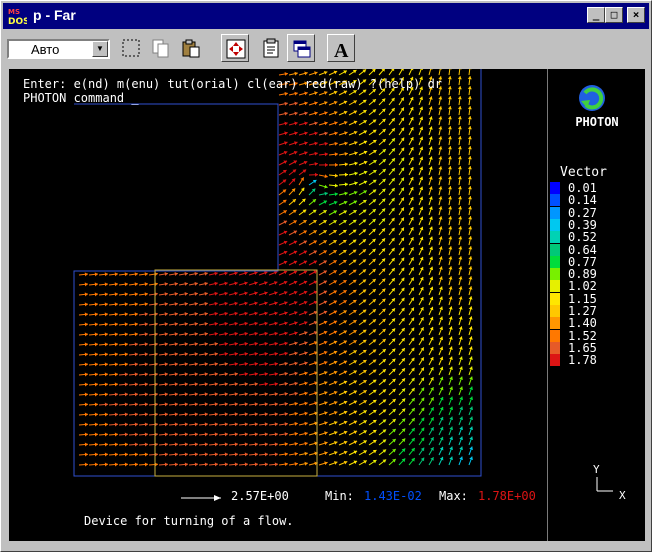 This screenshot has height=552, width=652. What do you see at coordinates (547, 305) in the screenshot?
I see `panel-divider` at bounding box center [547, 305].